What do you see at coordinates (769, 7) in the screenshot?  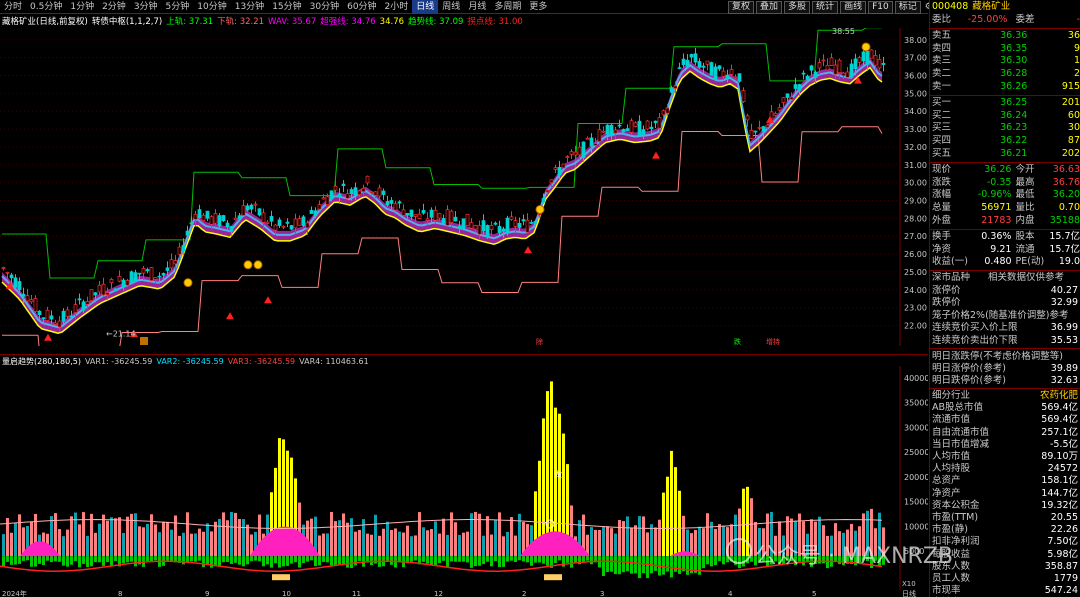 I see `tool-button: 叠加` at bounding box center [769, 7].